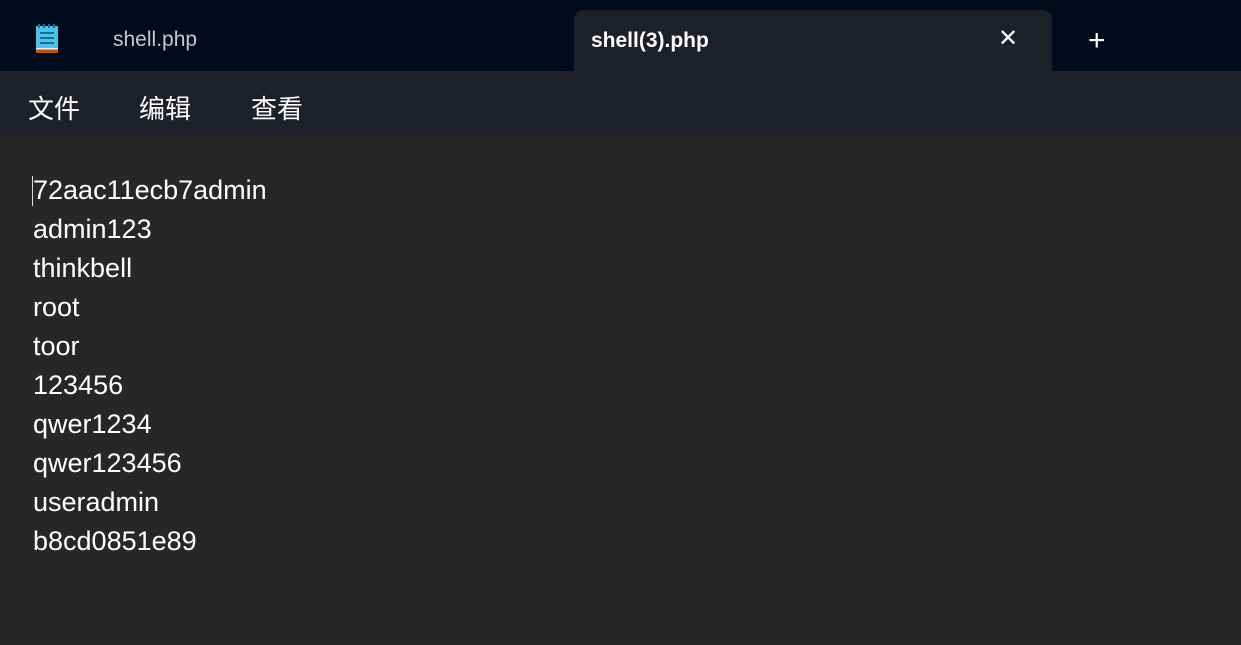  Describe the element at coordinates (47, 39) in the screenshot. I see `notepad-icon` at that location.